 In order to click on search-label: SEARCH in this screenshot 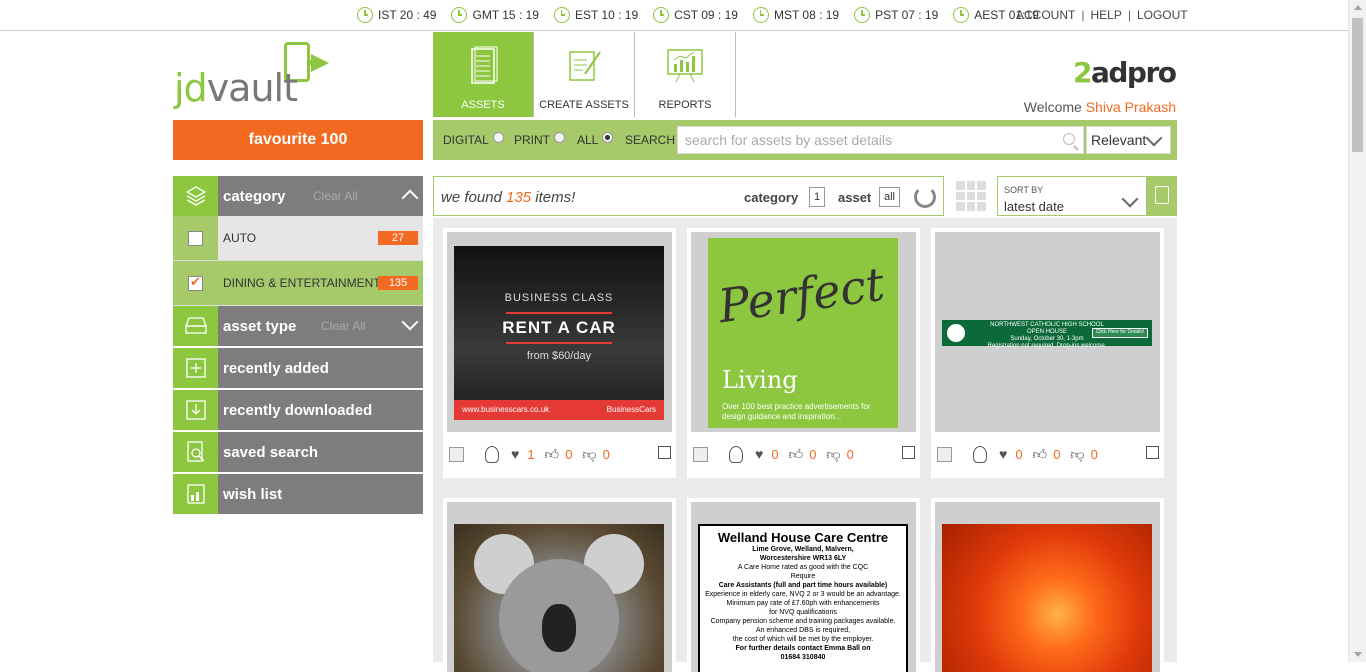, I will do `click(650, 140)`.